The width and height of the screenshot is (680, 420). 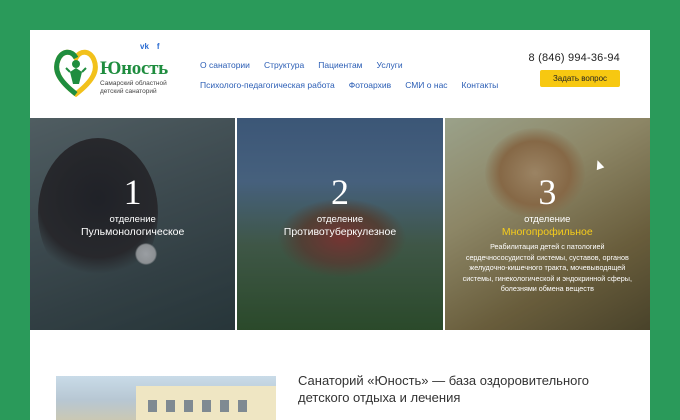 I want to click on sanatorium-building-photo, so click(x=166, y=398).